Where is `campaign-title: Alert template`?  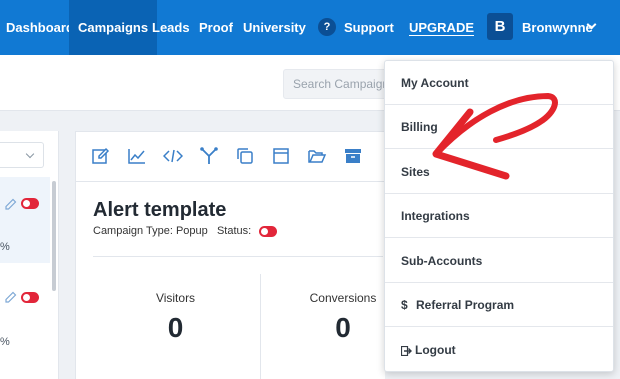 campaign-title: Alert template is located at coordinates (160, 210).